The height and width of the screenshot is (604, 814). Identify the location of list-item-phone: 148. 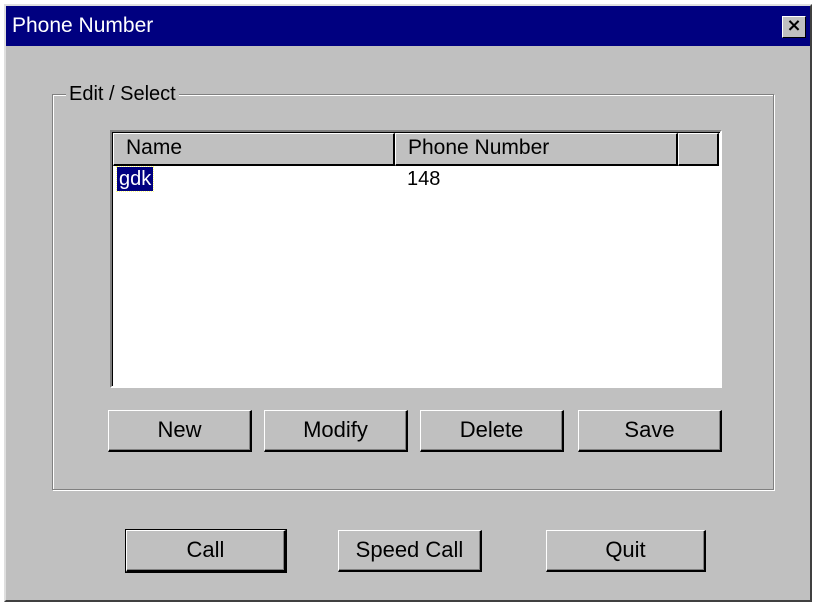
(424, 179).